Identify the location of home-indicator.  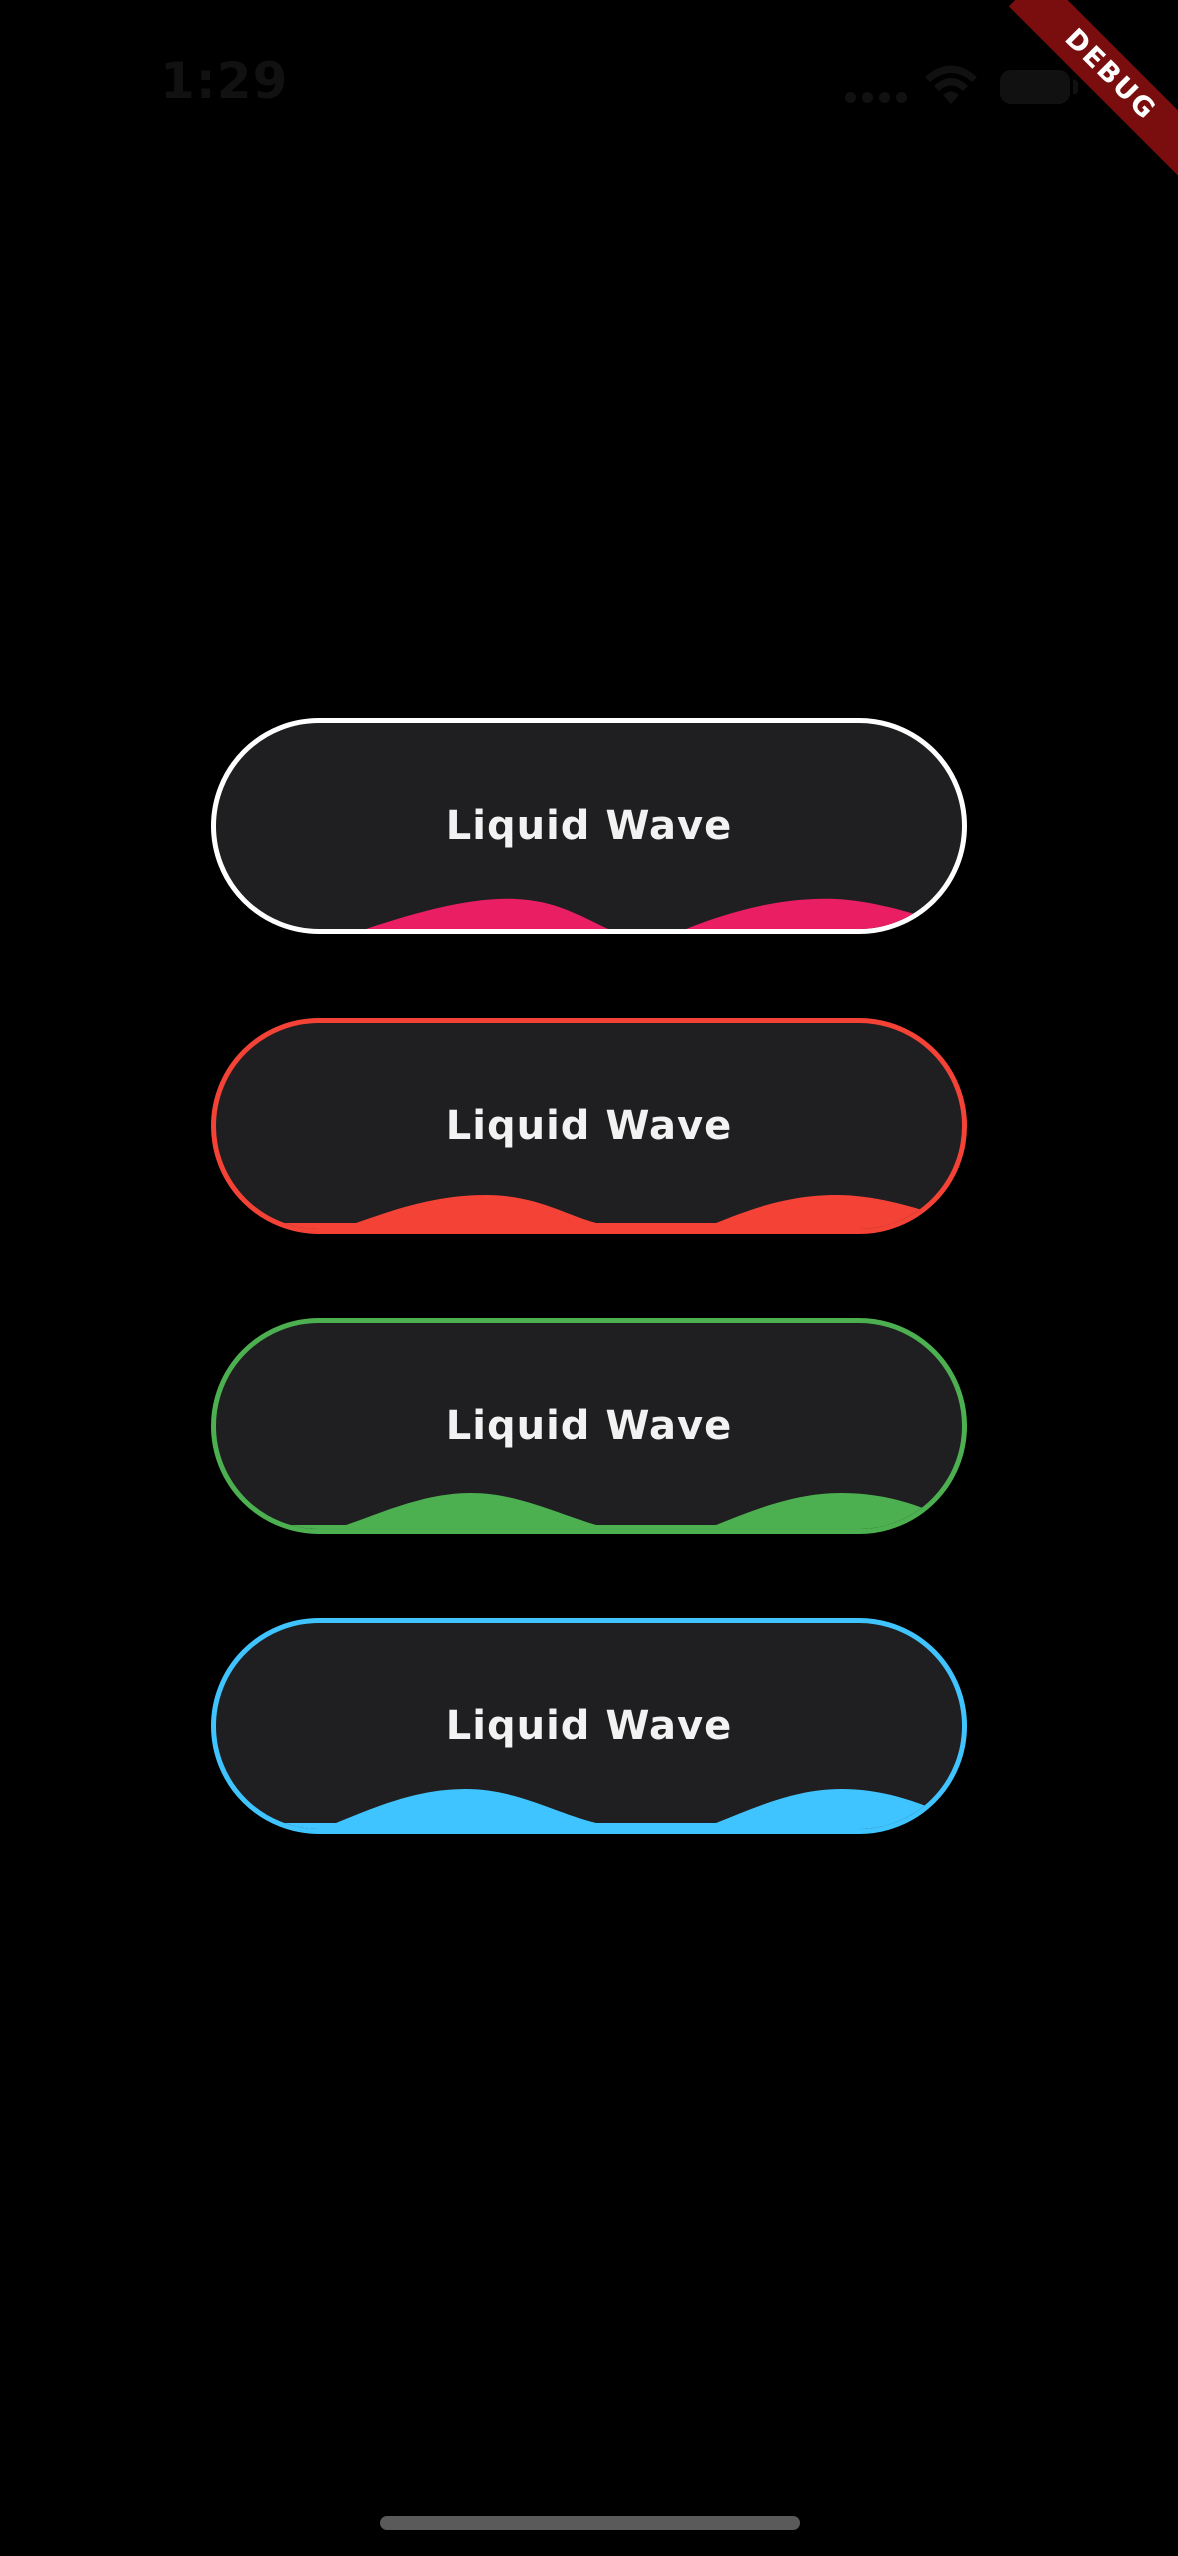
(590, 2523).